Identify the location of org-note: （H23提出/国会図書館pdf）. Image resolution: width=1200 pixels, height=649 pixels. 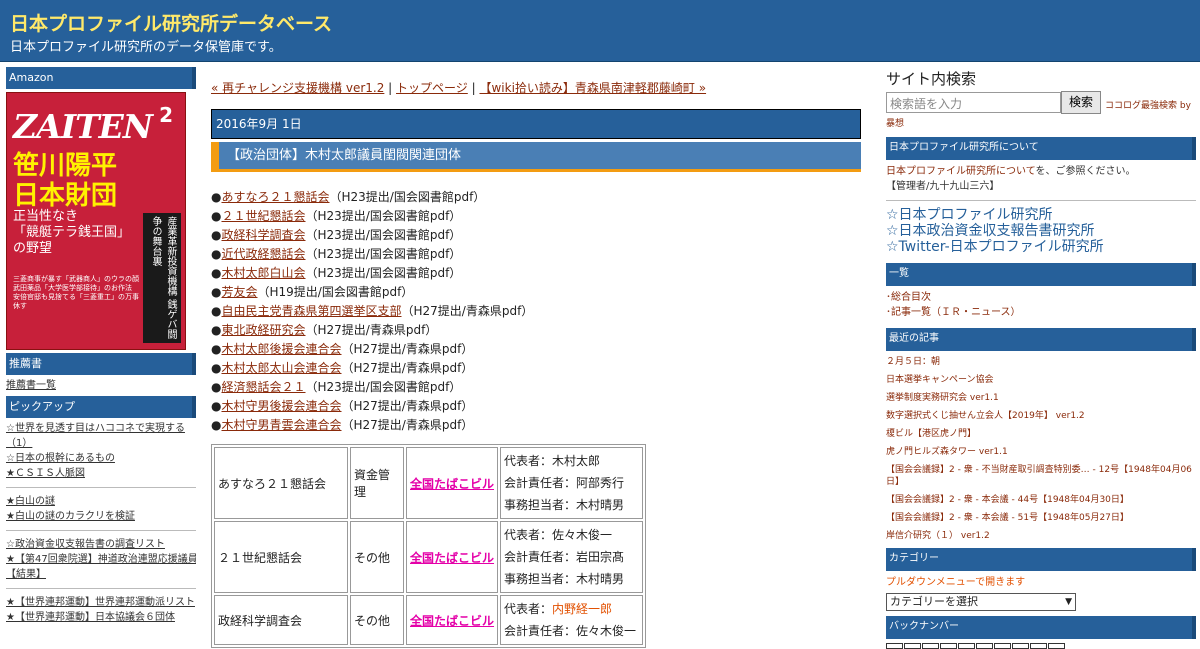
(383, 216).